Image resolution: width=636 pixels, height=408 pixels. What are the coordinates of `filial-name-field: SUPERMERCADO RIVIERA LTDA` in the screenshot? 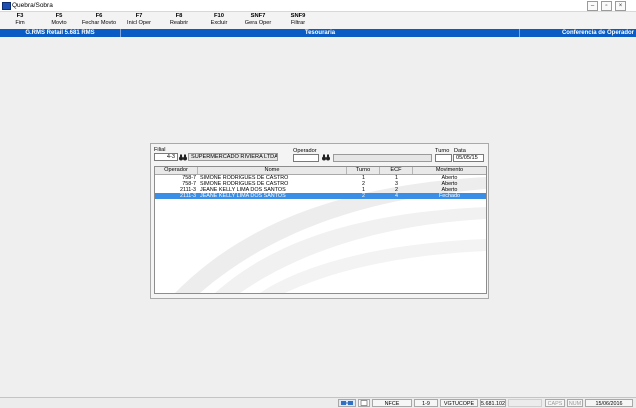 It's located at (233, 157).